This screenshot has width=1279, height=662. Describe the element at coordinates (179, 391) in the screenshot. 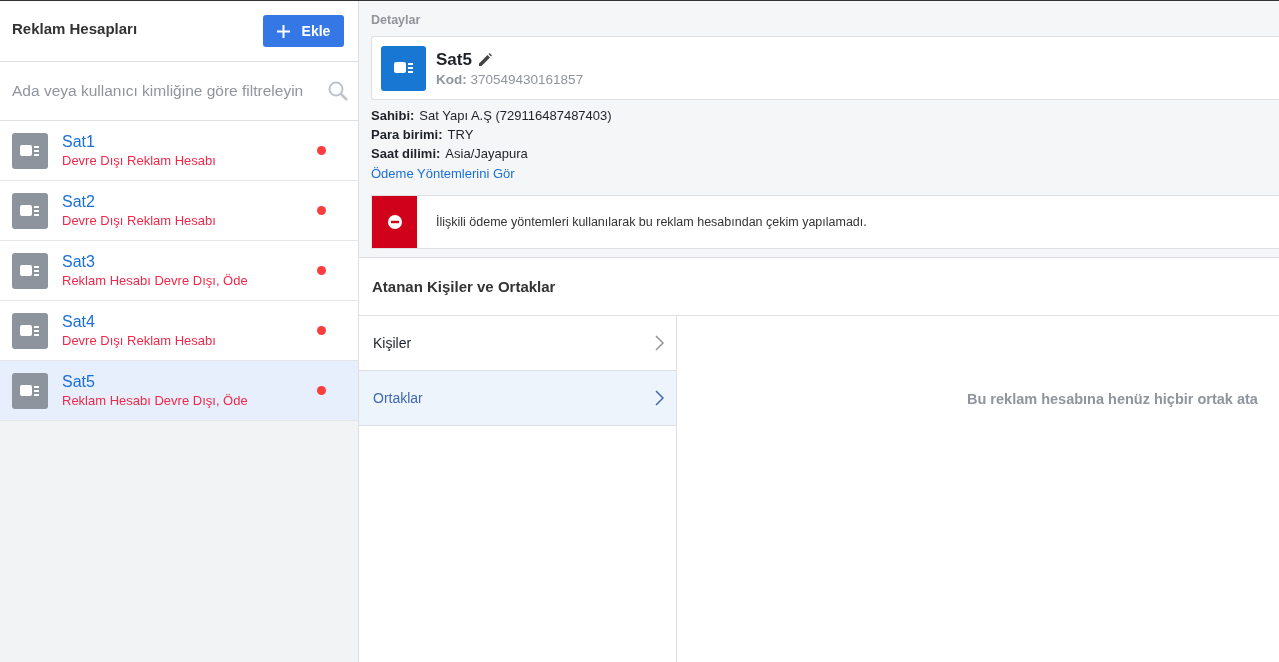

I see `account-list-item: Sat5 Reklam Hesabı Devre Dışı, Öde` at that location.